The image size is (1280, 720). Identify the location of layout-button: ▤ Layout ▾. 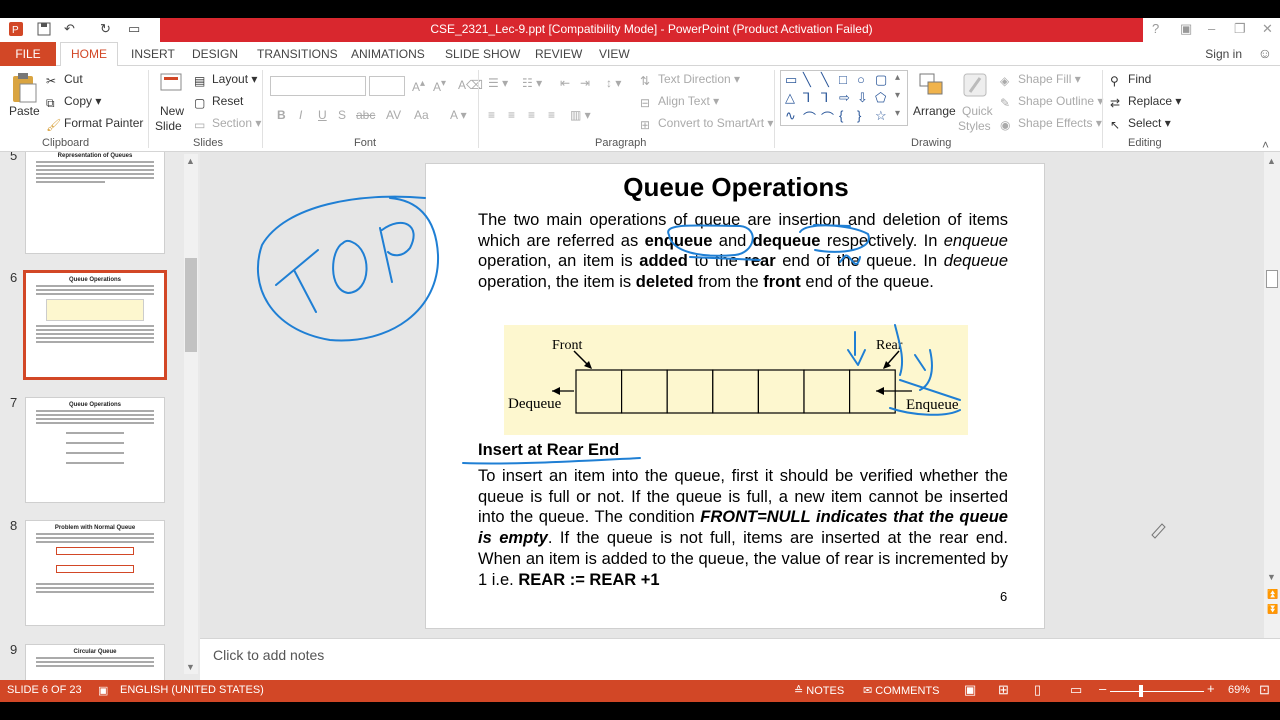
(225, 80).